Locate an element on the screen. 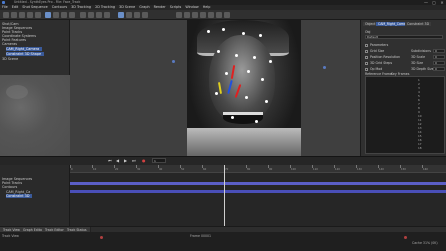 This screenshot has height=251, width=446. viewport-handle-left is located at coordinates (173, 61).